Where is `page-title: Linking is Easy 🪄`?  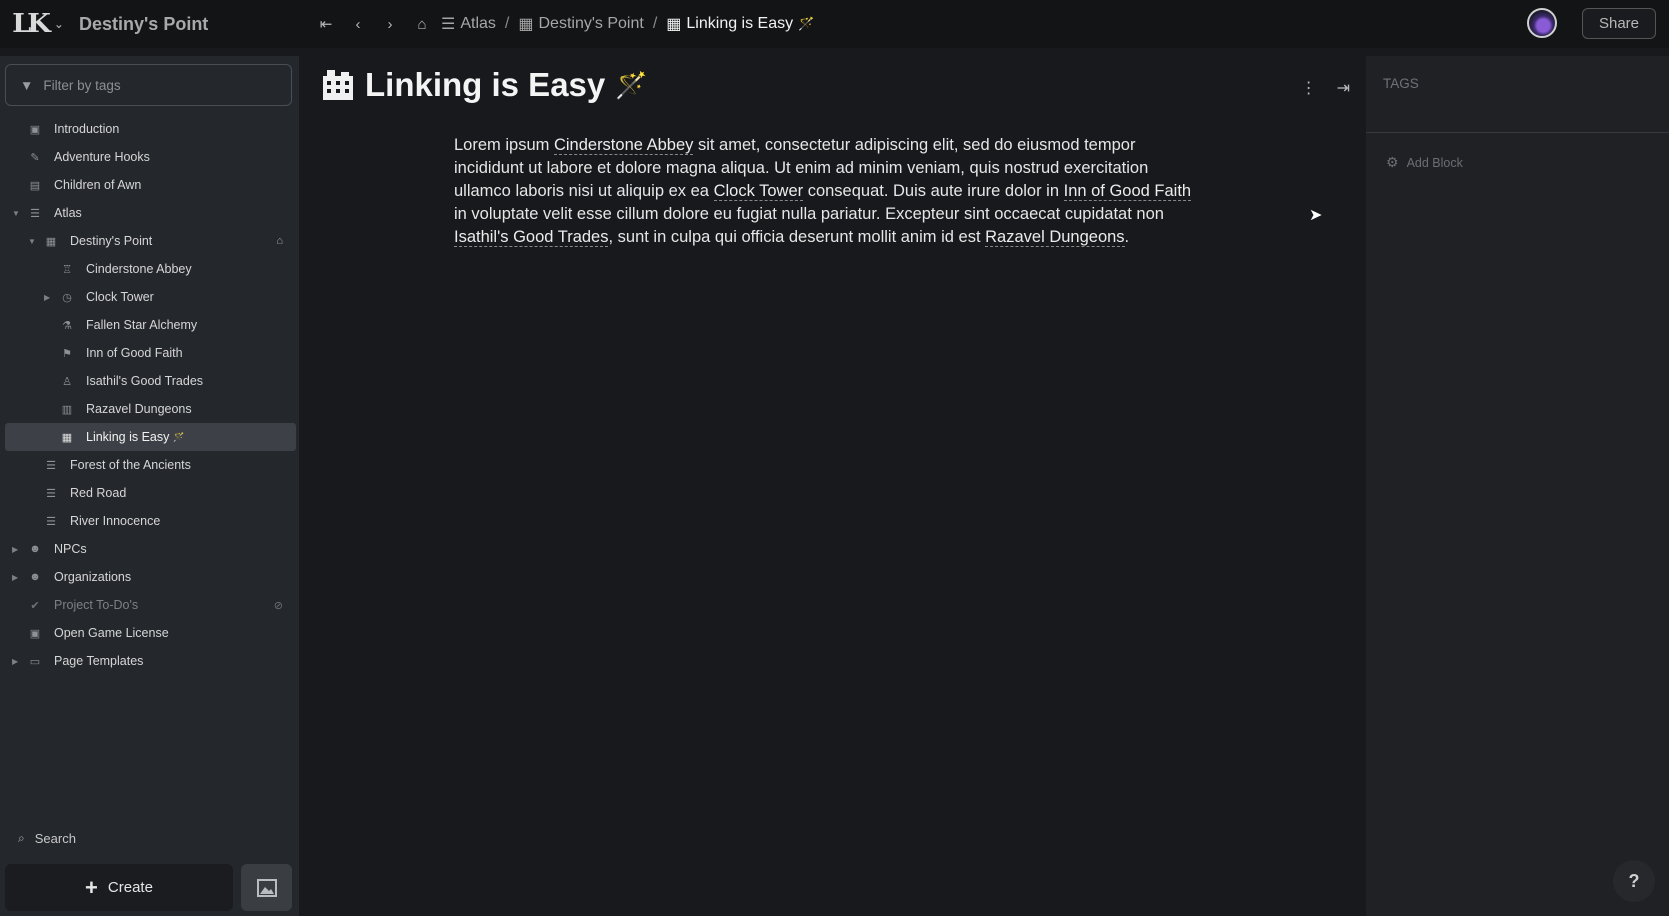 page-title: Linking is Easy 🪄 is located at coordinates (484, 85).